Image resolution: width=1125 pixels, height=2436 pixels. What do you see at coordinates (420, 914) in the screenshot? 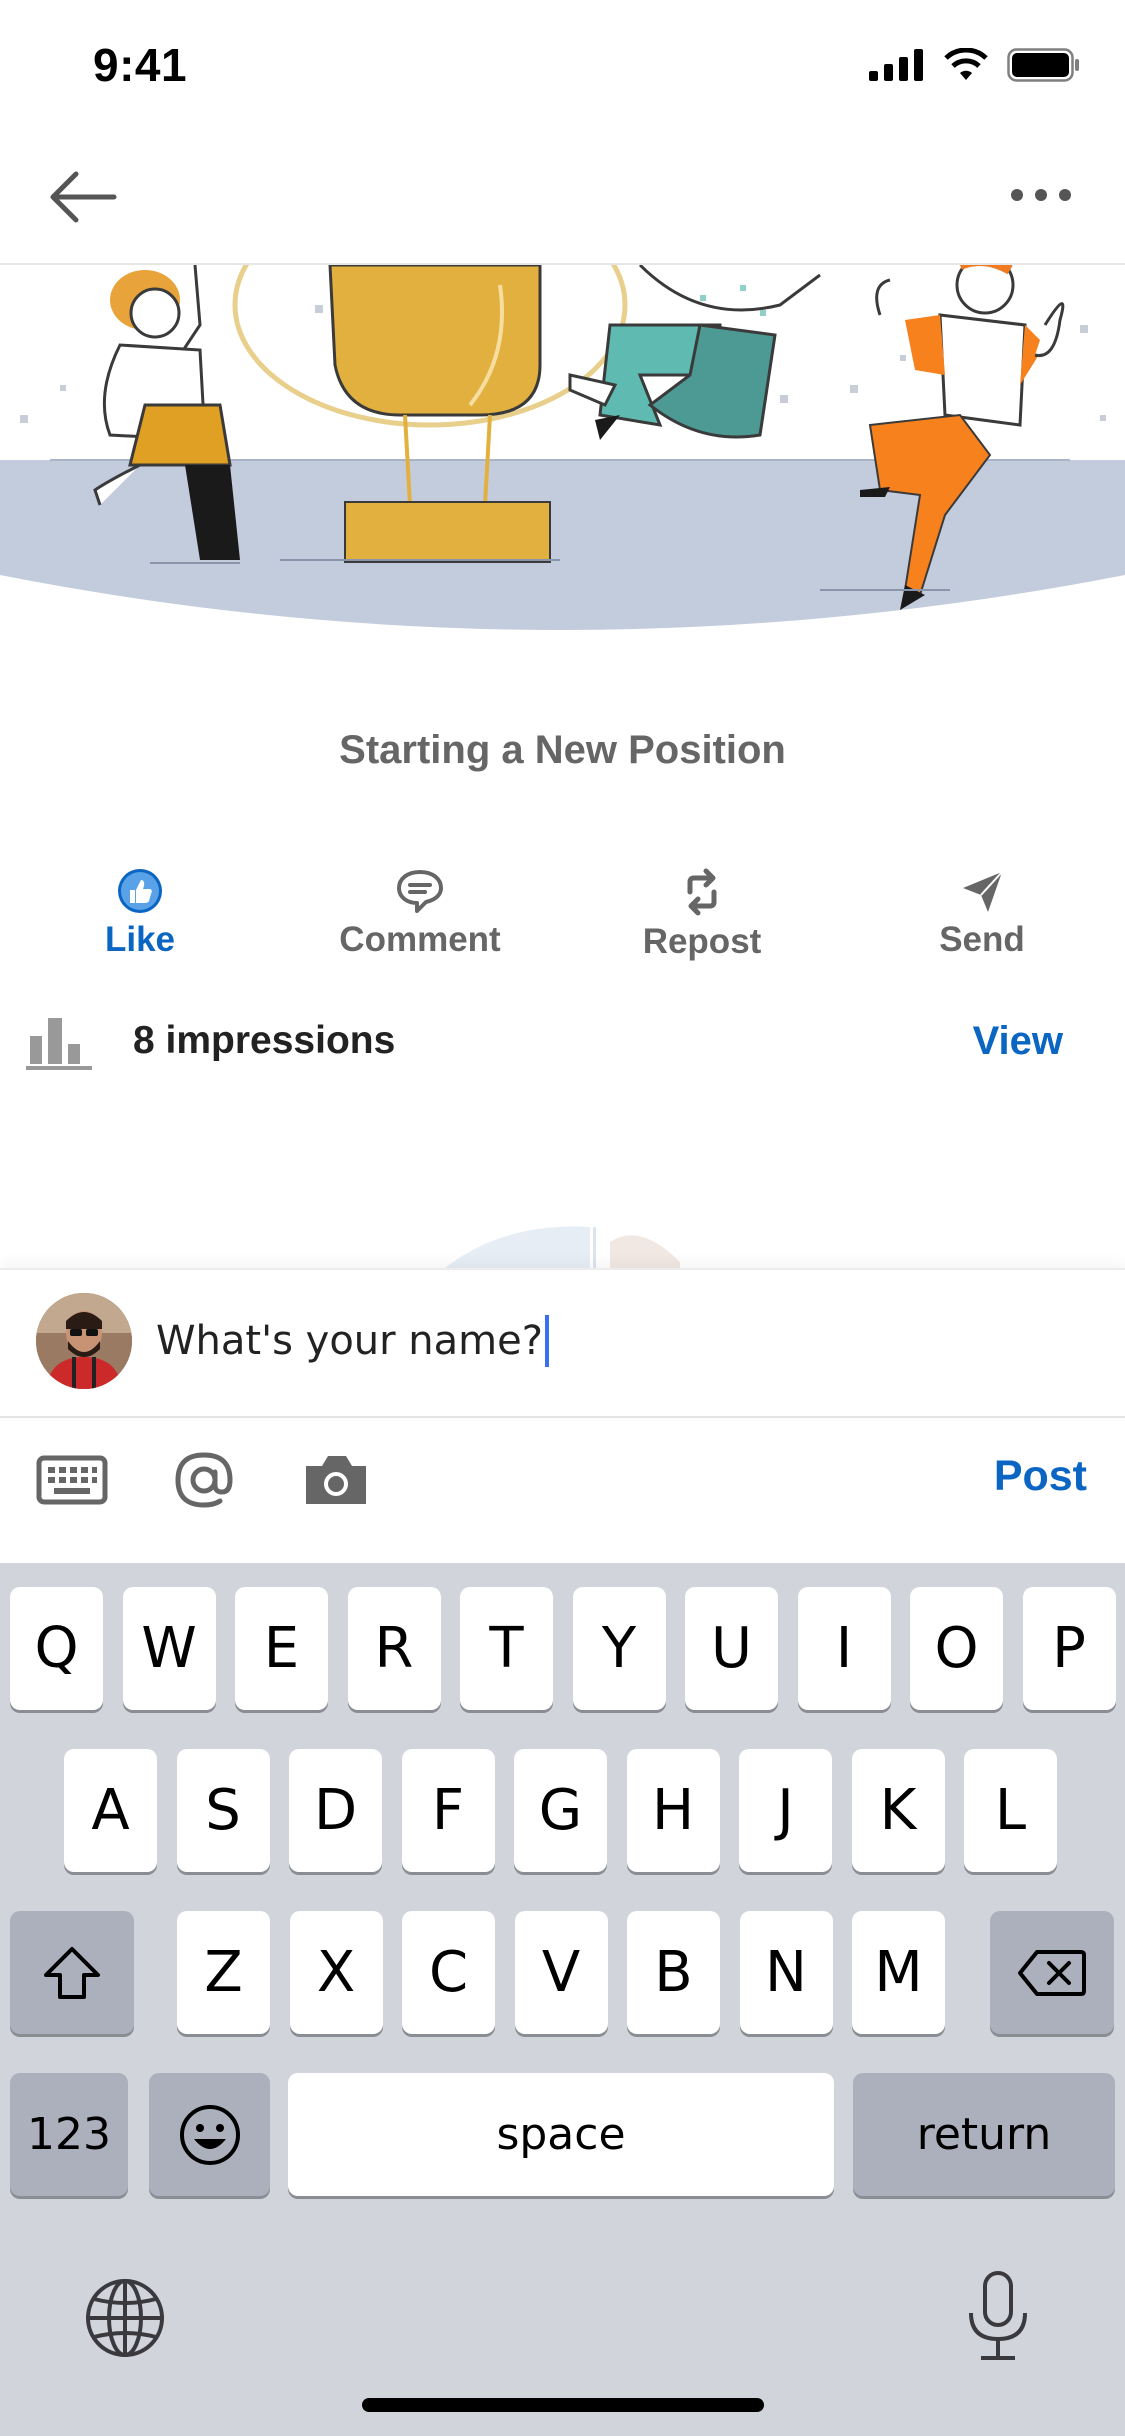
I see `comment-button: Comment` at bounding box center [420, 914].